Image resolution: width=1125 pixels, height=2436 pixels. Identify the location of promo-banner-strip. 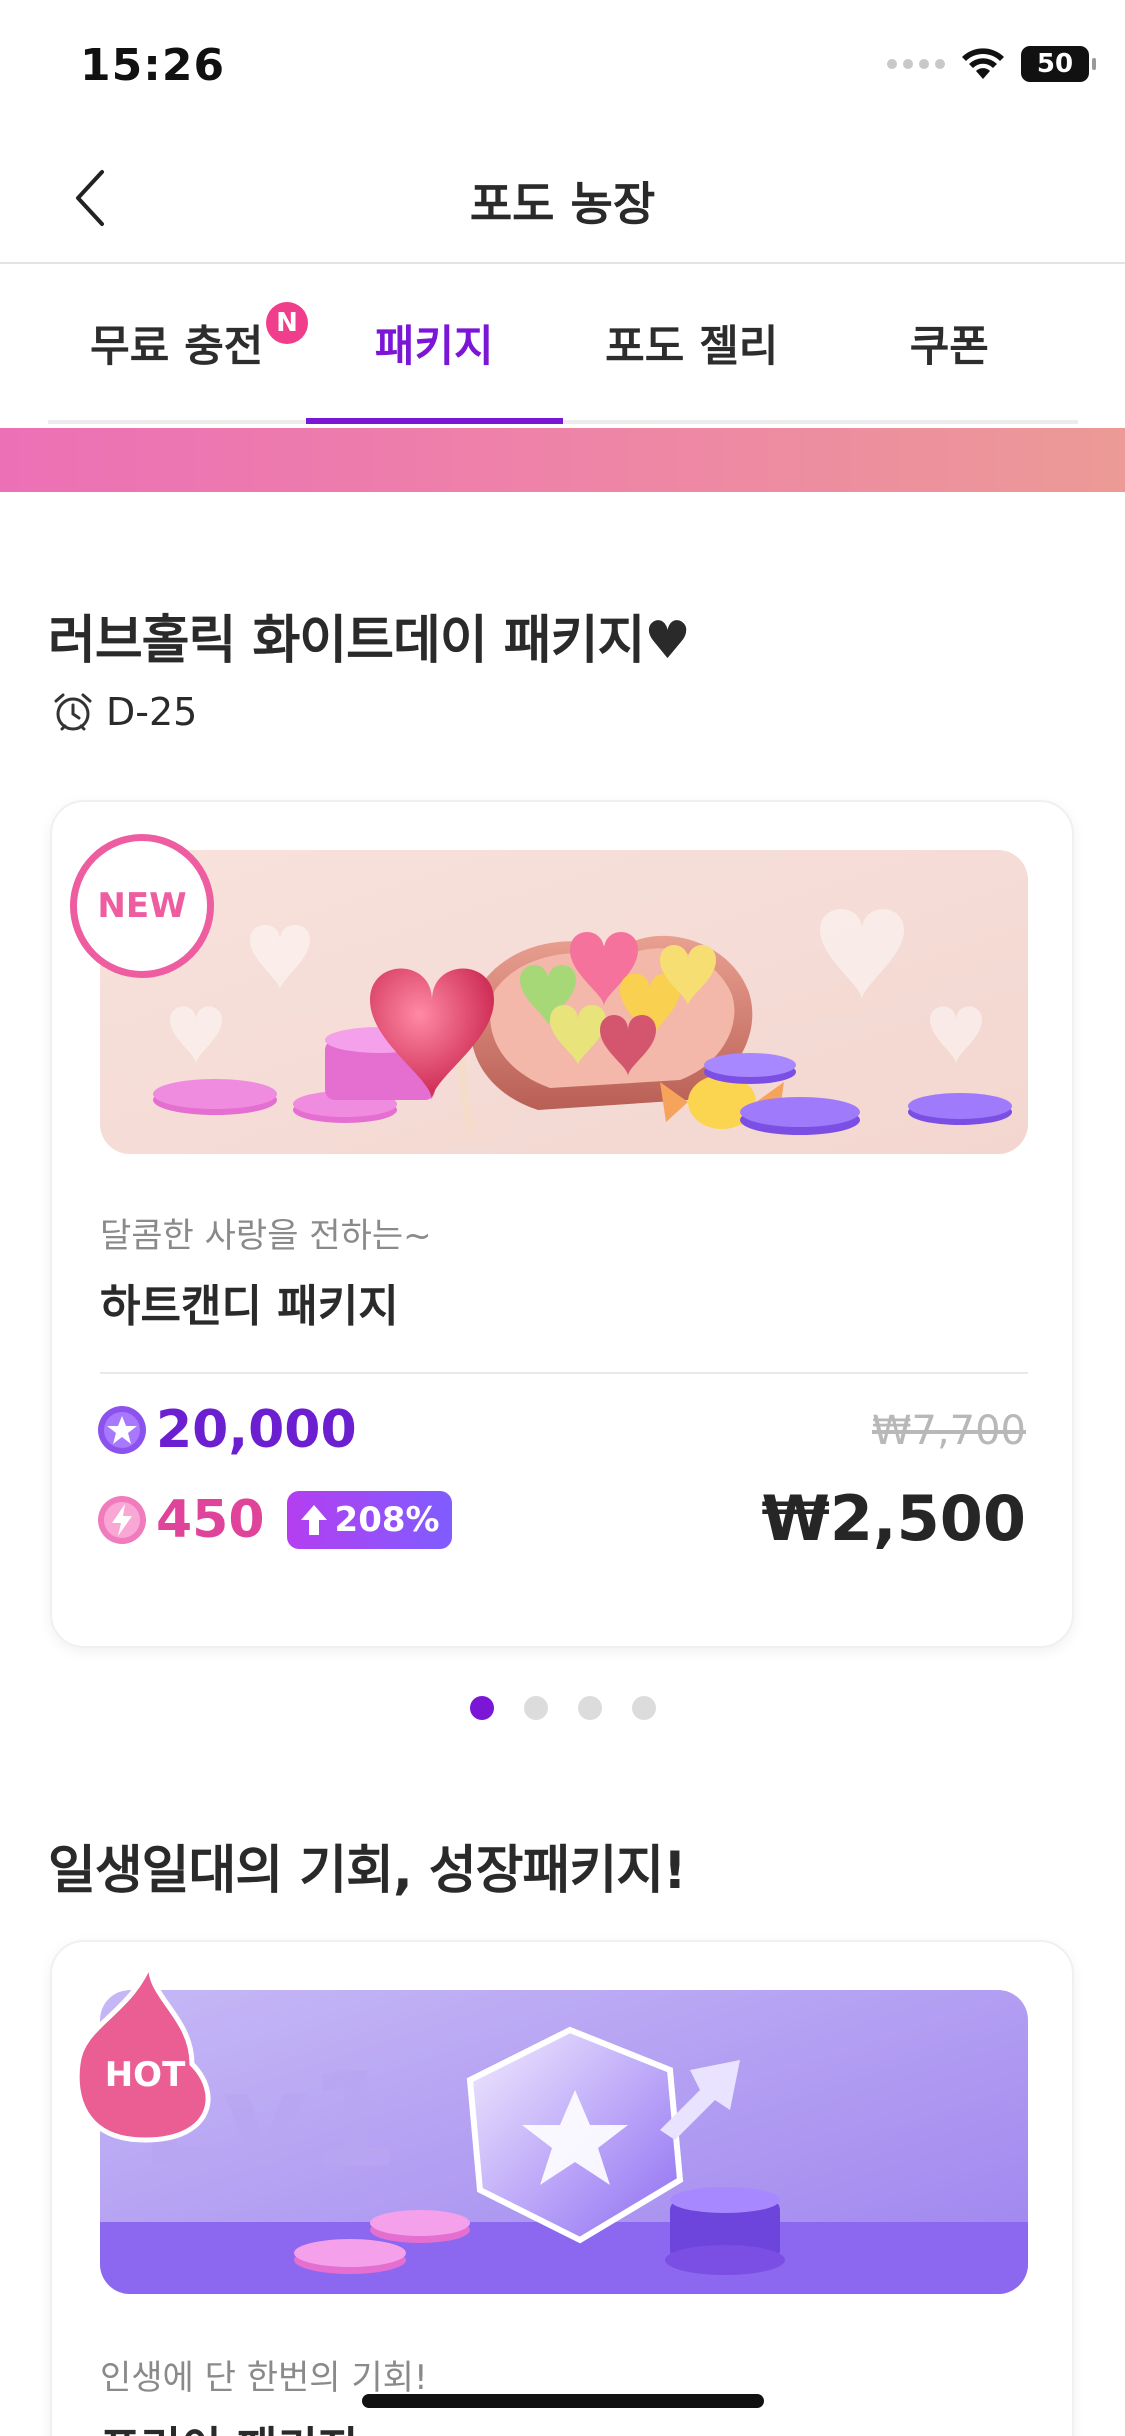
(562, 460).